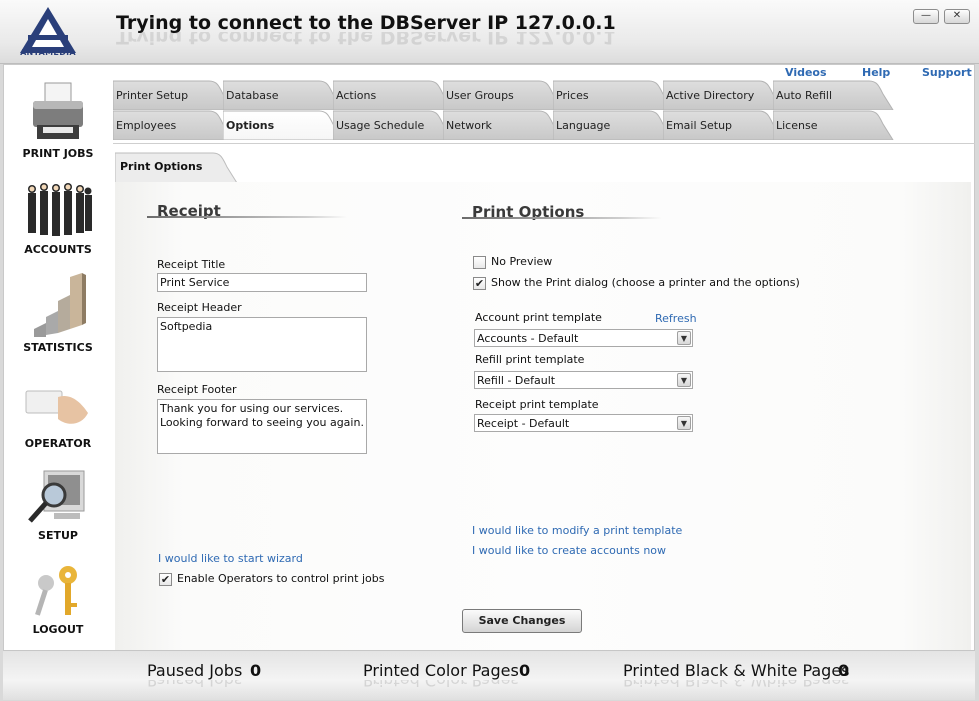 Image resolution: width=979 pixels, height=701 pixels. Describe the element at coordinates (197, 389) in the screenshot. I see `receipt-footer-label: Receipt Footer` at that location.